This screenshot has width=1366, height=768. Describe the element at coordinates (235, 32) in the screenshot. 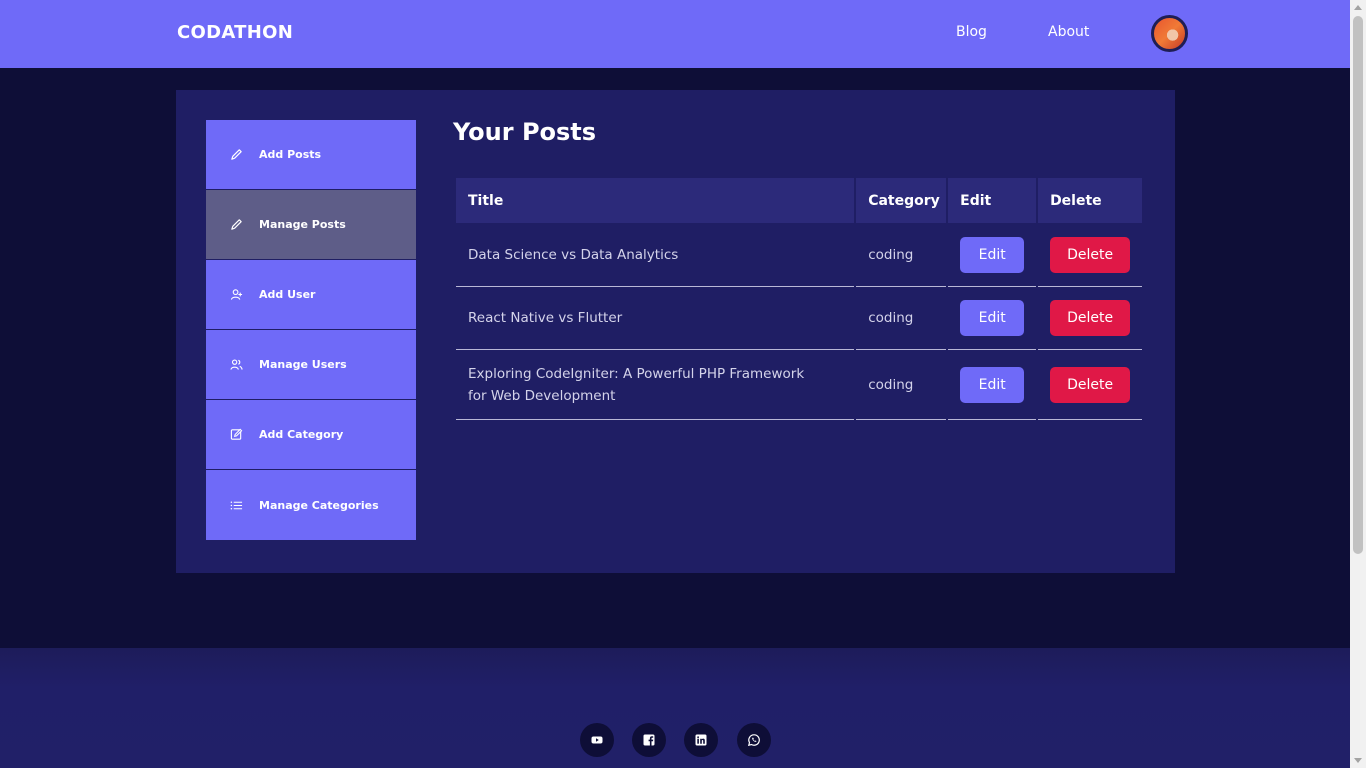

I see `site-logo: CODATHON` at that location.